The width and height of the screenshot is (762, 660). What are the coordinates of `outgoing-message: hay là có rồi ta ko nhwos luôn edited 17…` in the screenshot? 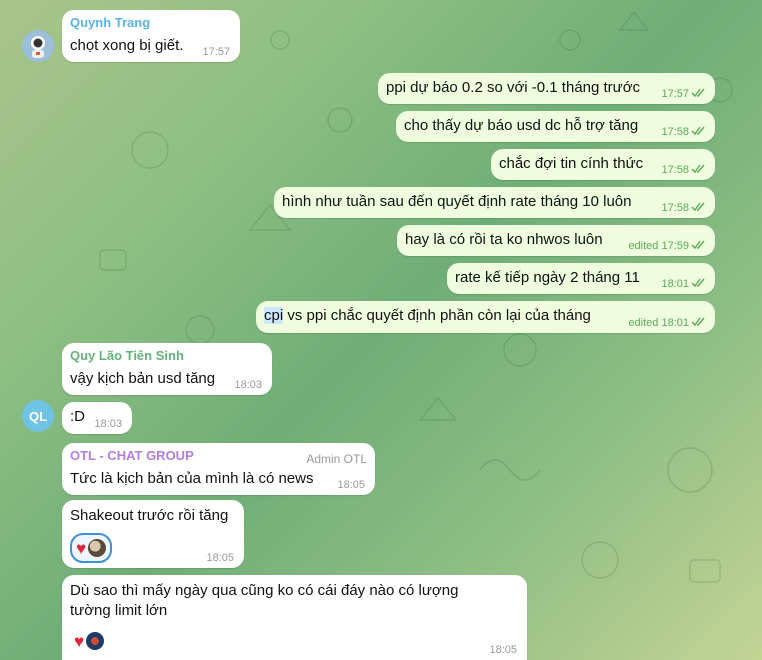 It's located at (556, 240).